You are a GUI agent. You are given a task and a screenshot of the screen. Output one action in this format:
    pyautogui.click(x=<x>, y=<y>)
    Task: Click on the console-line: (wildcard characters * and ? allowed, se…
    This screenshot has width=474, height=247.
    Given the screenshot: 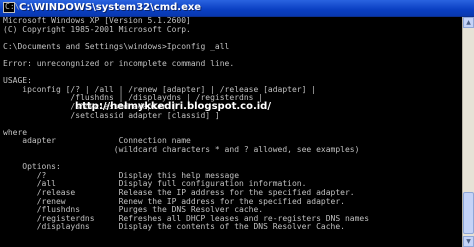 What is the action you would take?
    pyautogui.click(x=181, y=149)
    